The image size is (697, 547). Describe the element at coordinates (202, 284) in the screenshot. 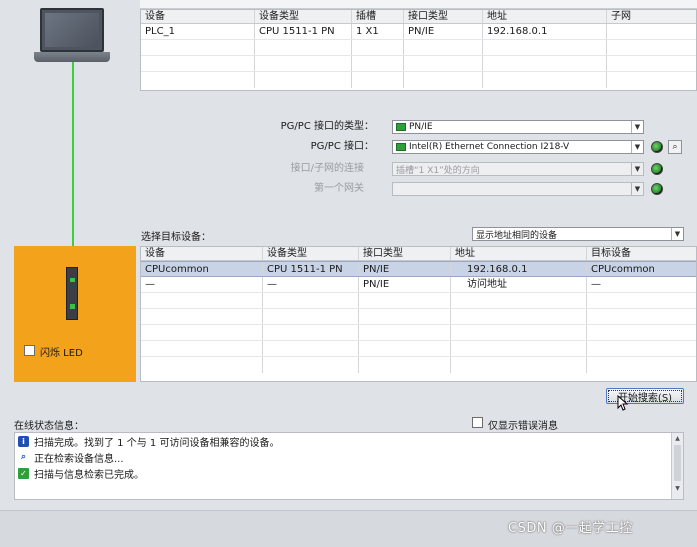

I see `cell-device: —` at that location.